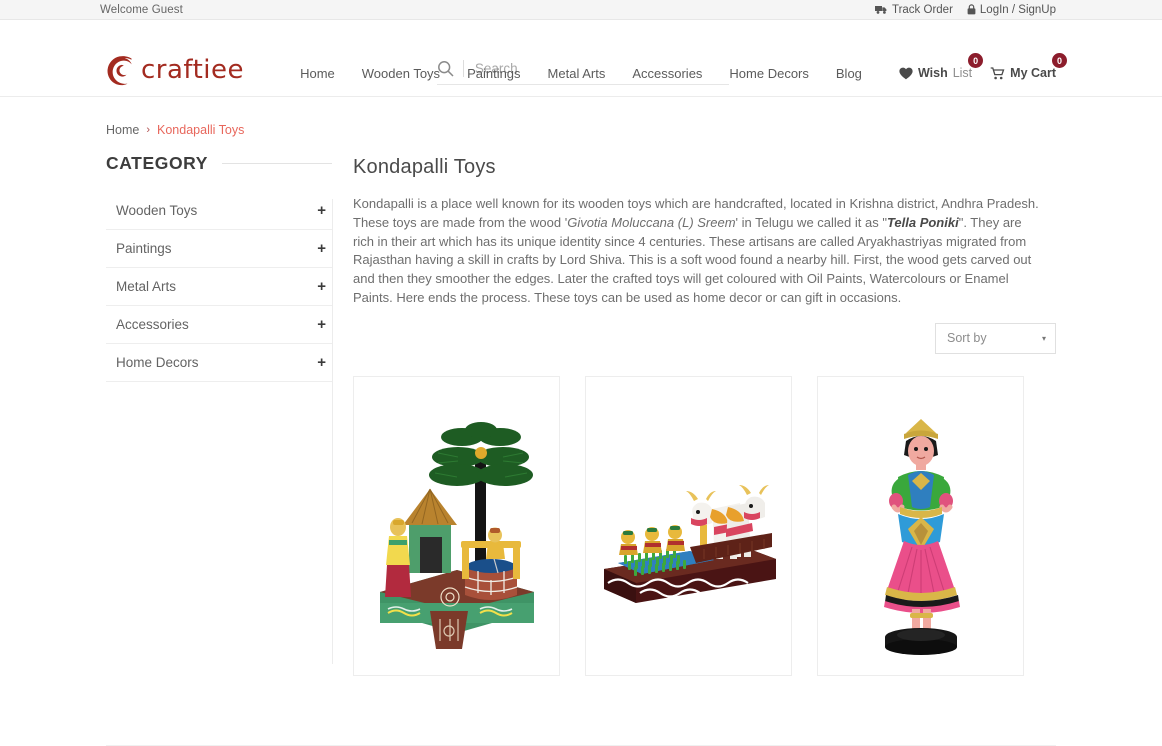  Describe the element at coordinates (704, 338) in the screenshot. I see `sort-row: Sort by ▾` at that location.